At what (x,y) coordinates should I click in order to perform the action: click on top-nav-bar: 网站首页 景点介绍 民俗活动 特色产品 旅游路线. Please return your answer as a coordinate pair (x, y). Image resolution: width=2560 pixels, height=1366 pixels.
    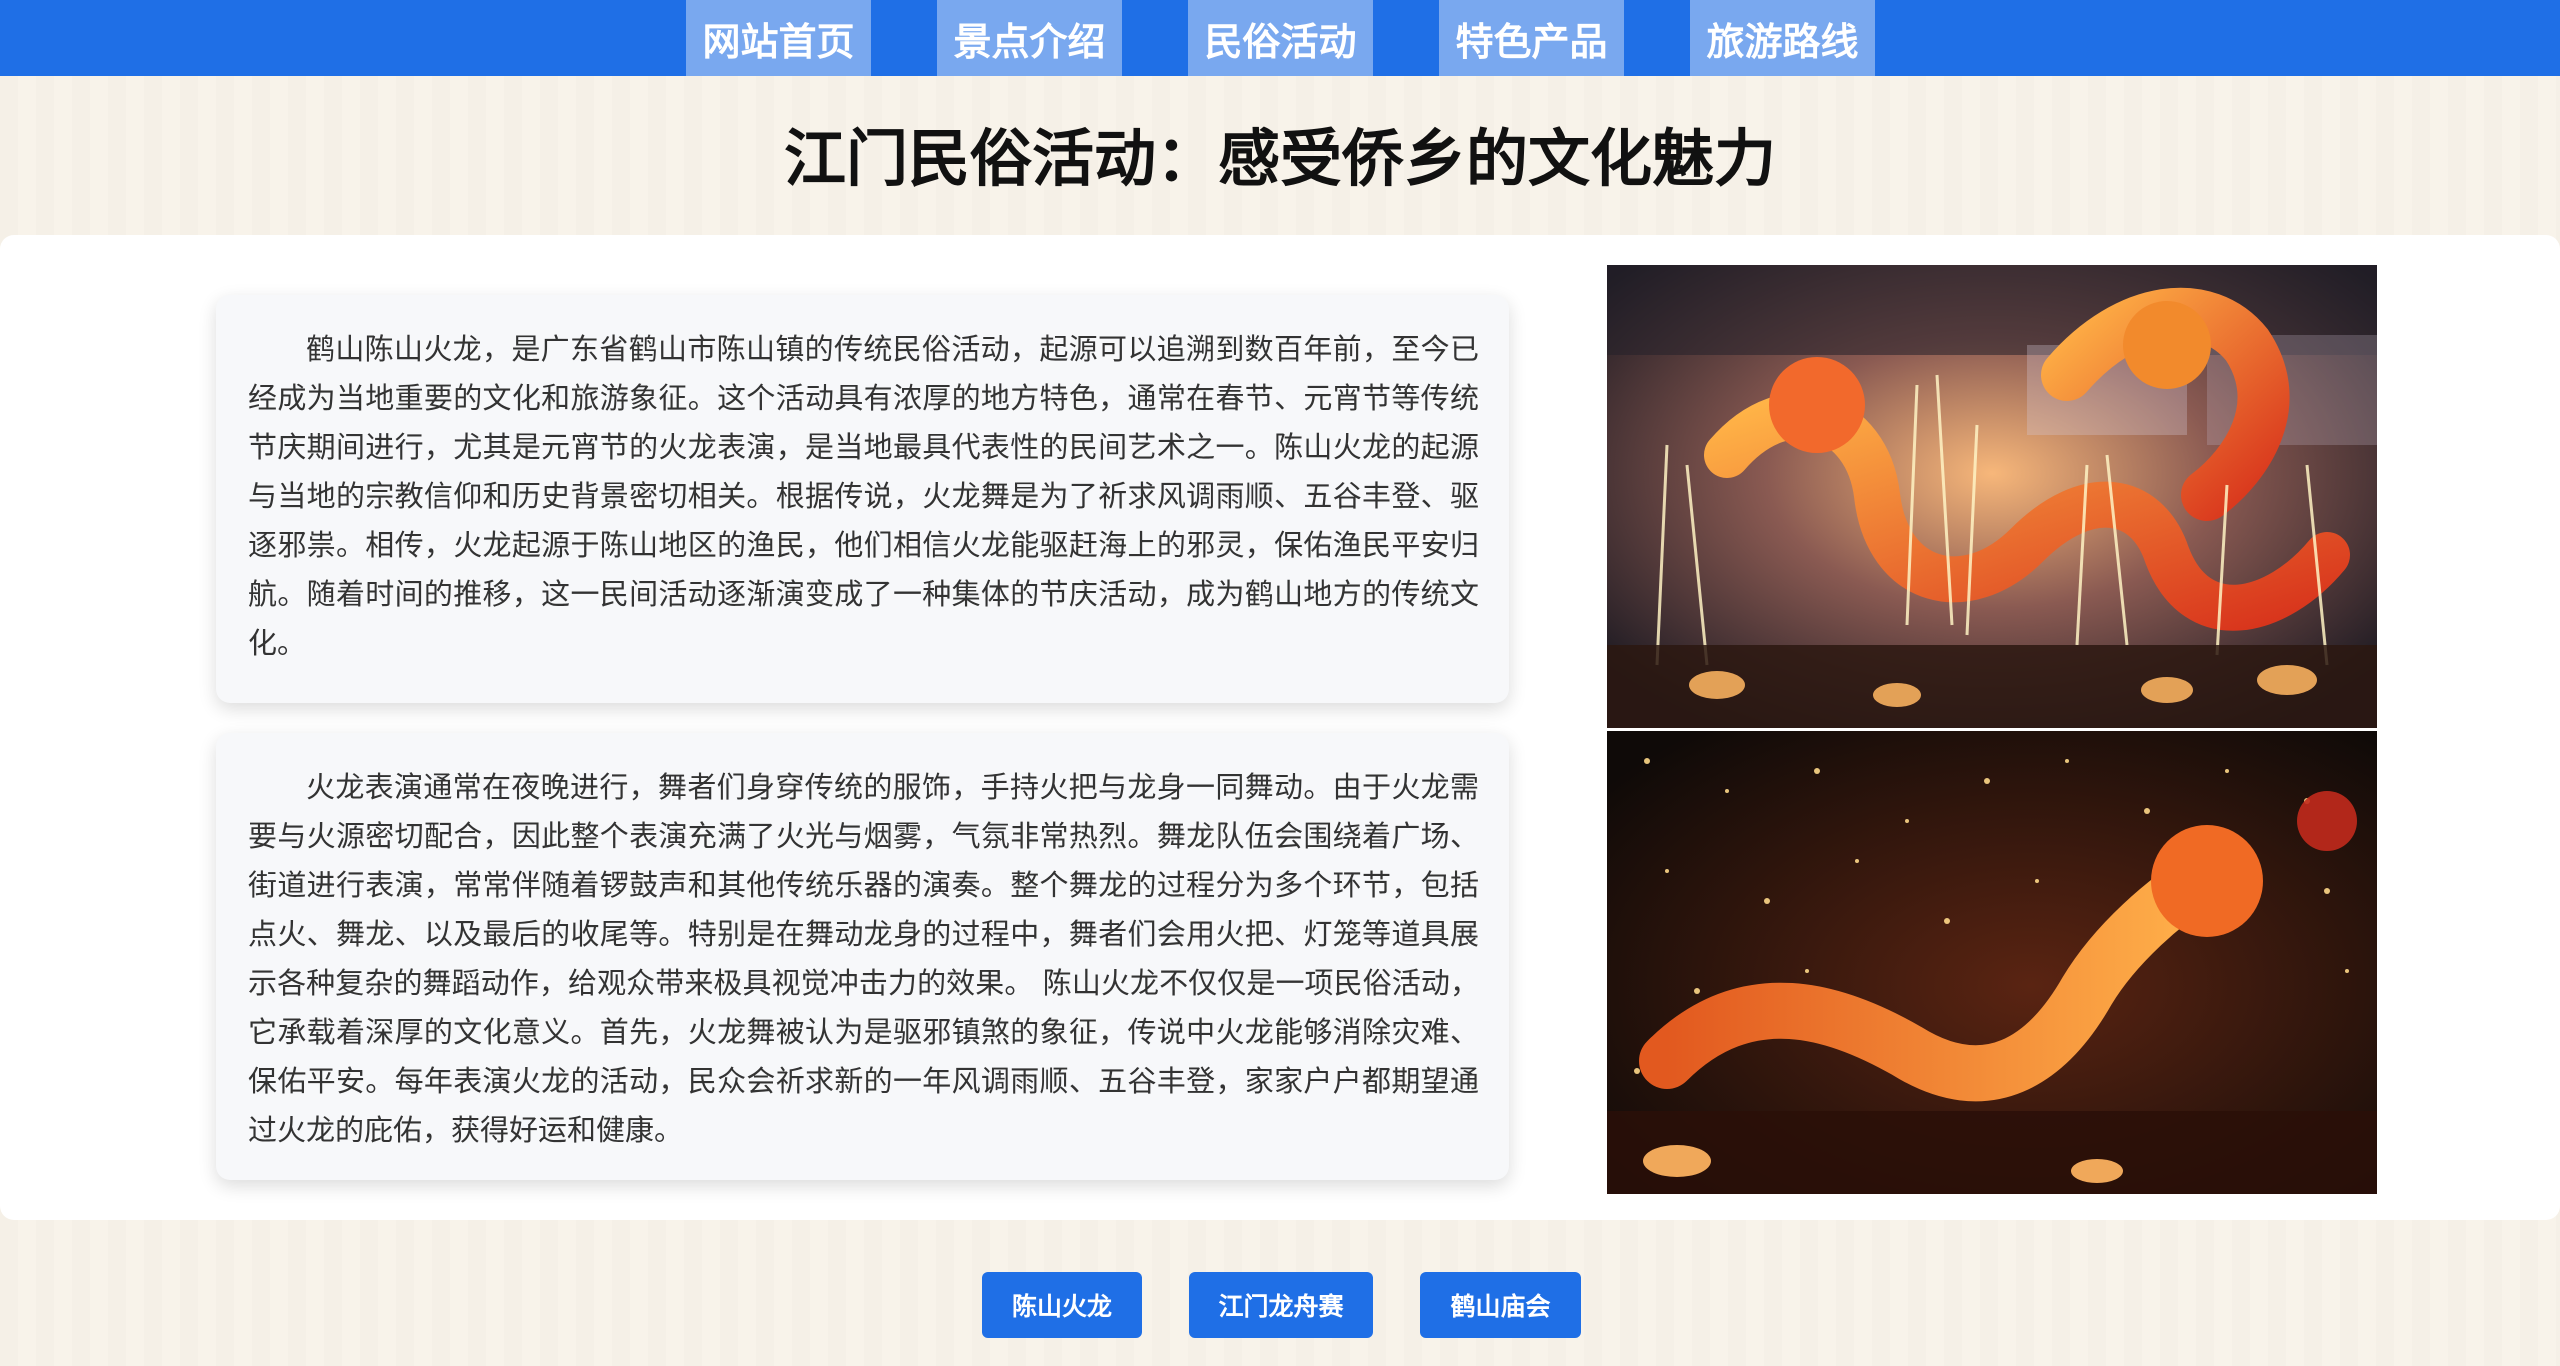
    Looking at the image, I should click on (1280, 38).